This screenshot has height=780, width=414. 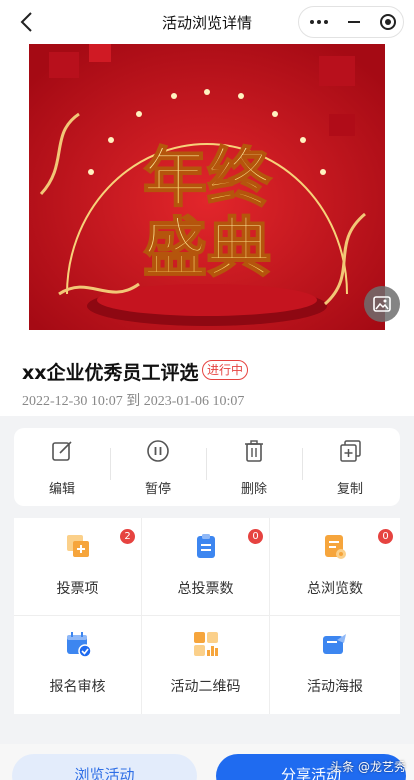 What do you see at coordinates (104, 767) in the screenshot?
I see `browse-activity-button: 浏览活动` at bounding box center [104, 767].